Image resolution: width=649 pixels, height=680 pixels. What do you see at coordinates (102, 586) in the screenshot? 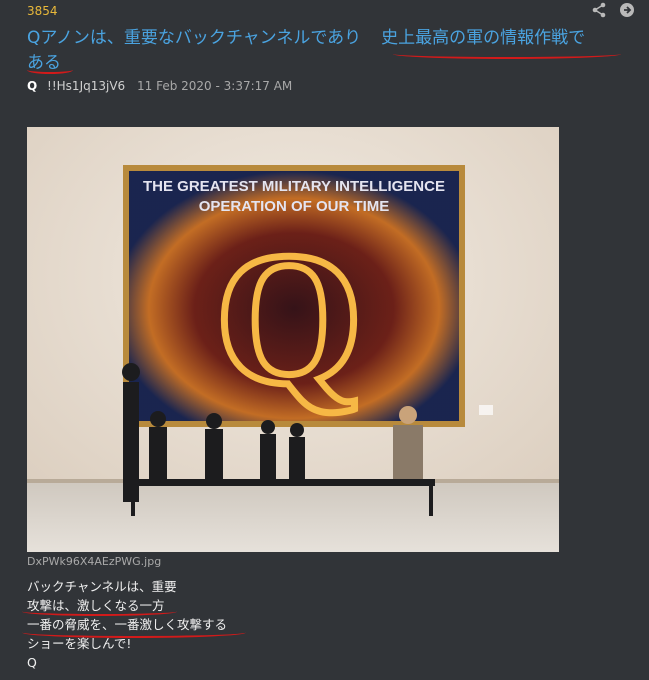
I see `body-line-1: バックチャンネルは、重要` at bounding box center [102, 586].